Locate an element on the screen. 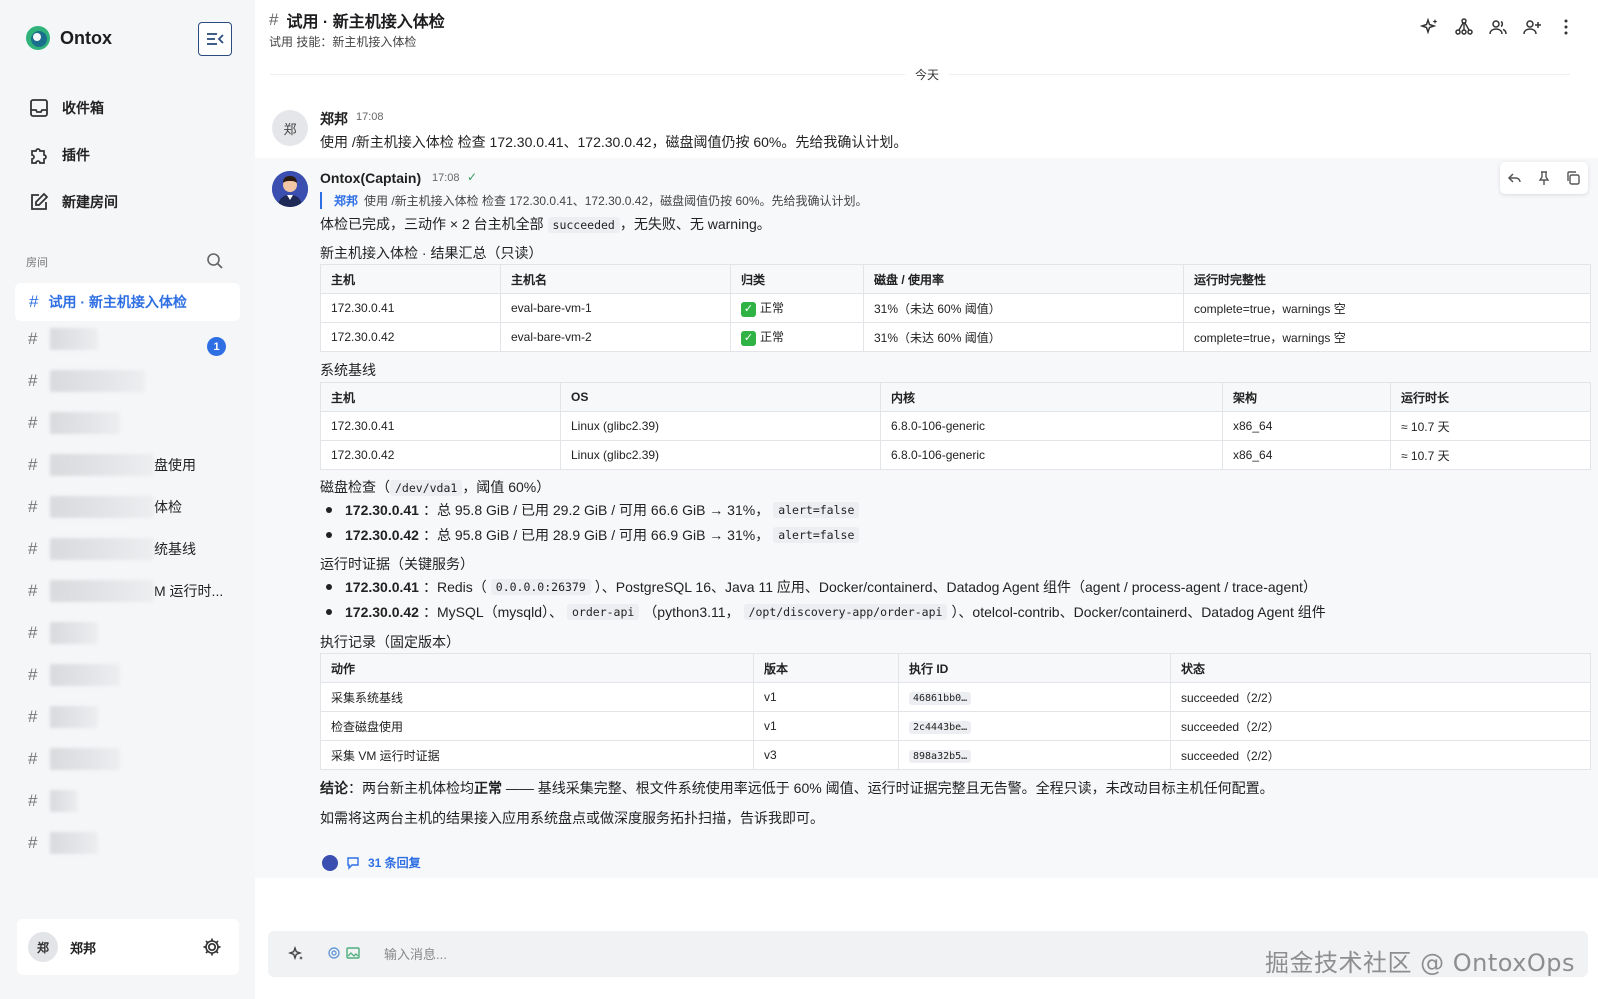 The width and height of the screenshot is (1598, 999). table-cell: Linux (glibc2.39) is located at coordinates (720, 426).